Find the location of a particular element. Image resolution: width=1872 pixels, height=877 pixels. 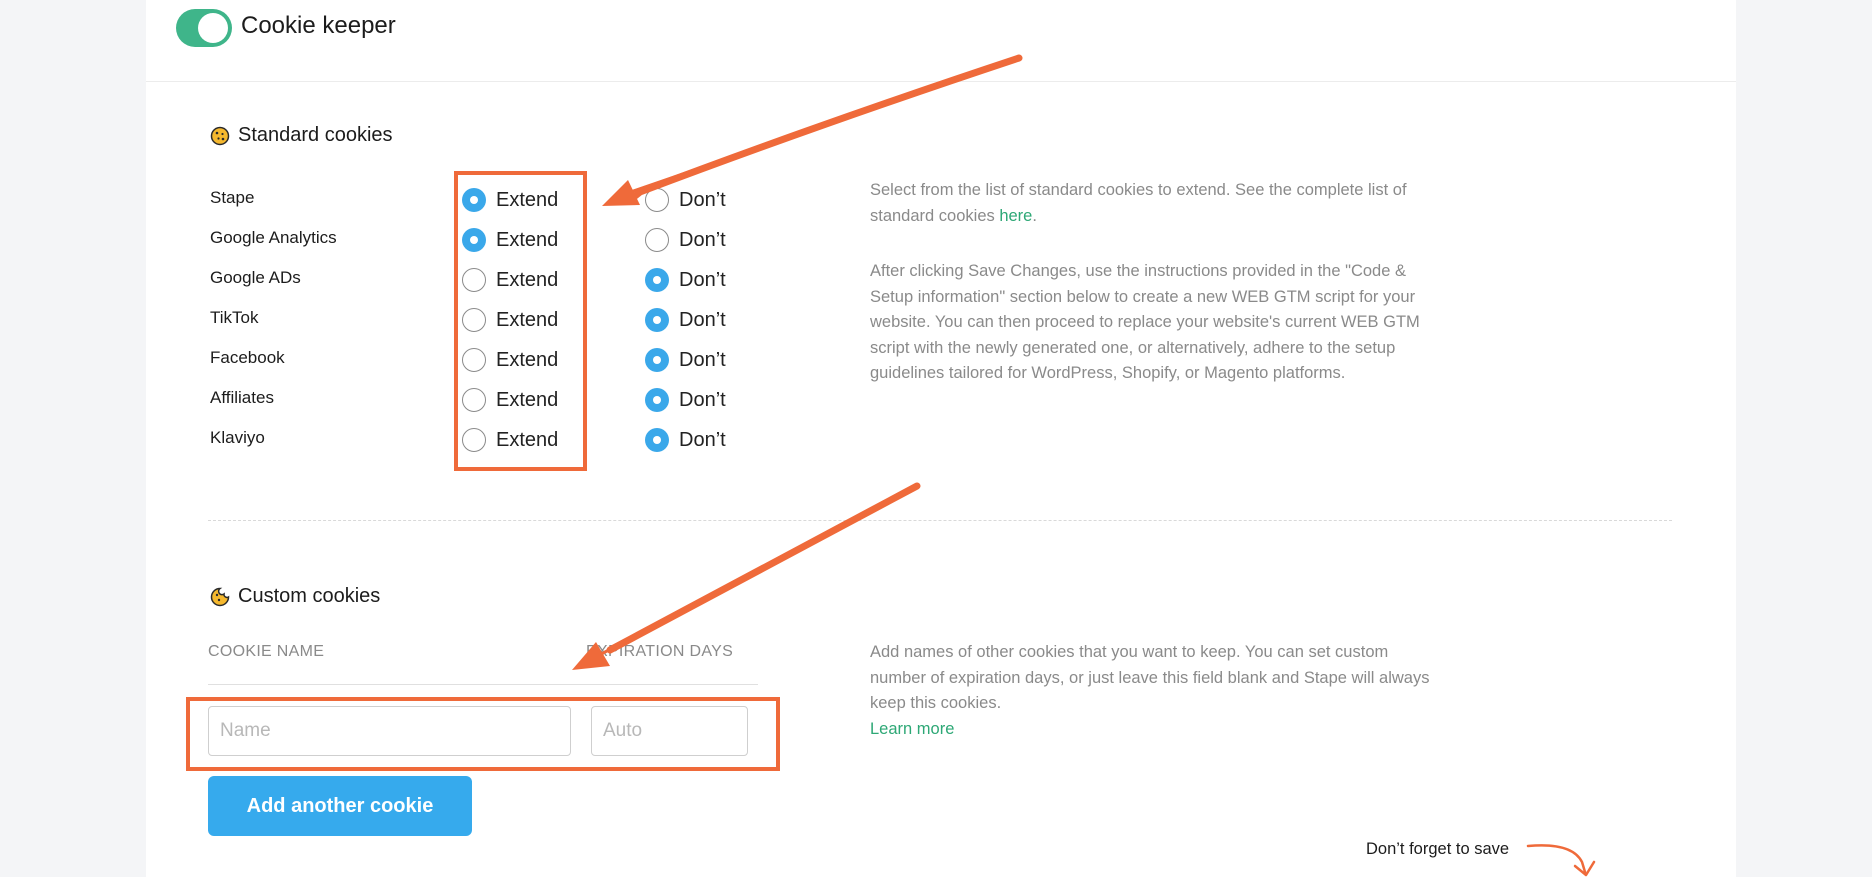

toggle-knob is located at coordinates (213, 28).